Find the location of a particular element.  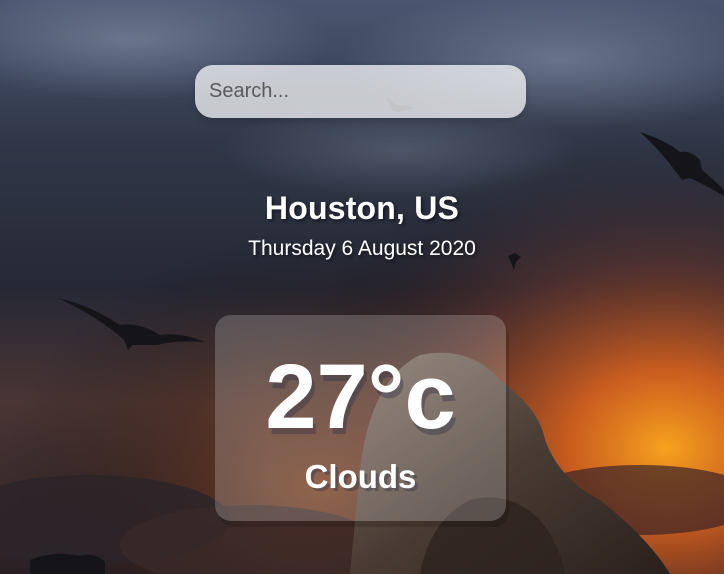

weather-card: 27°c Clouds is located at coordinates (360, 418).